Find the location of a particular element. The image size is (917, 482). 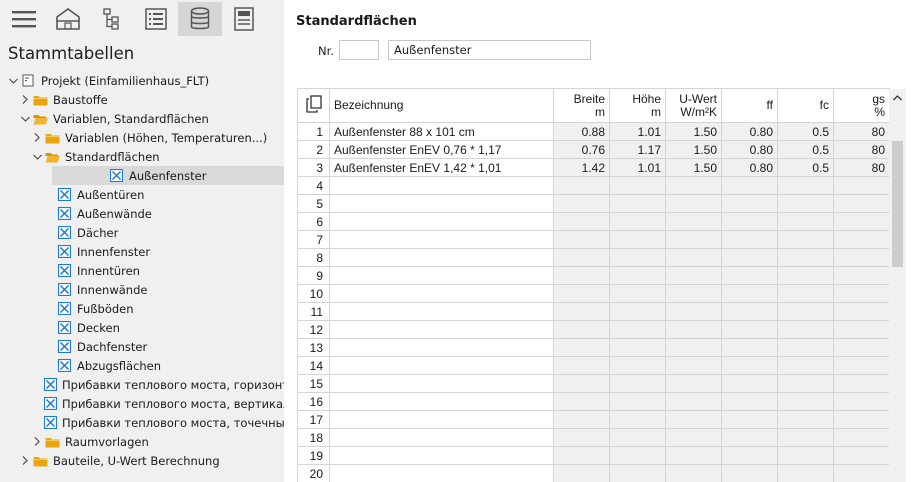

tree-item-folder: Raumvorlagen is located at coordinates (142, 441).